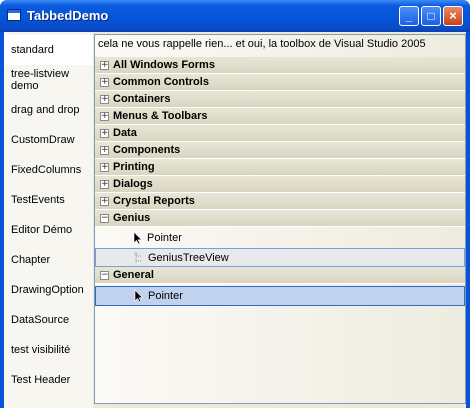 Image resolution: width=470 pixels, height=408 pixels. Describe the element at coordinates (161, 82) in the screenshot. I see `category-label: Common Controls` at that location.